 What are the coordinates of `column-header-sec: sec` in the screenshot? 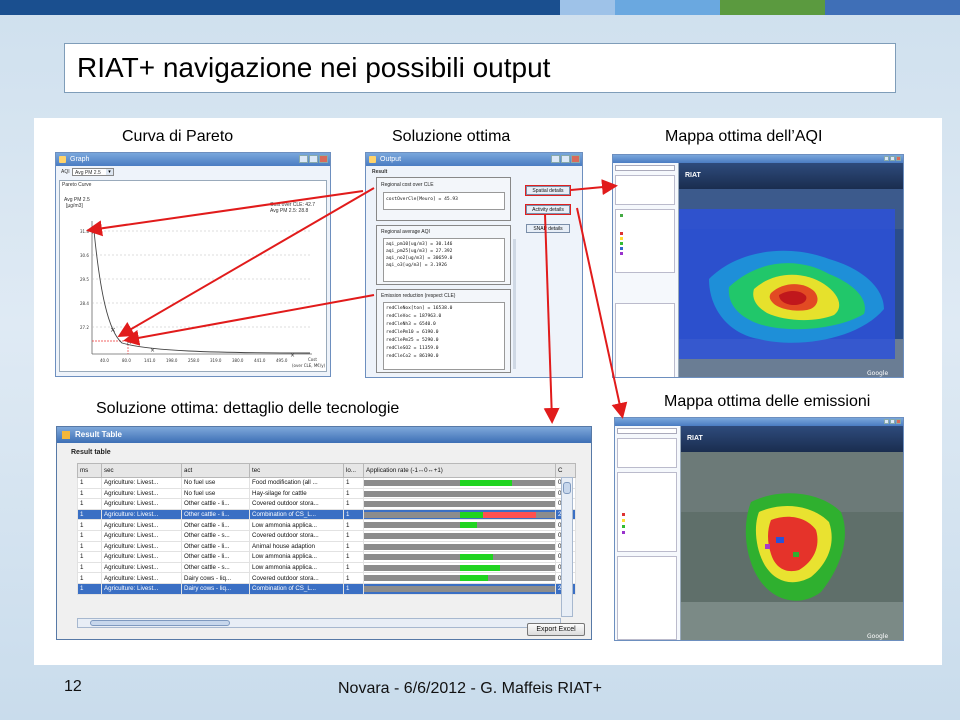 It's located at (141, 470).